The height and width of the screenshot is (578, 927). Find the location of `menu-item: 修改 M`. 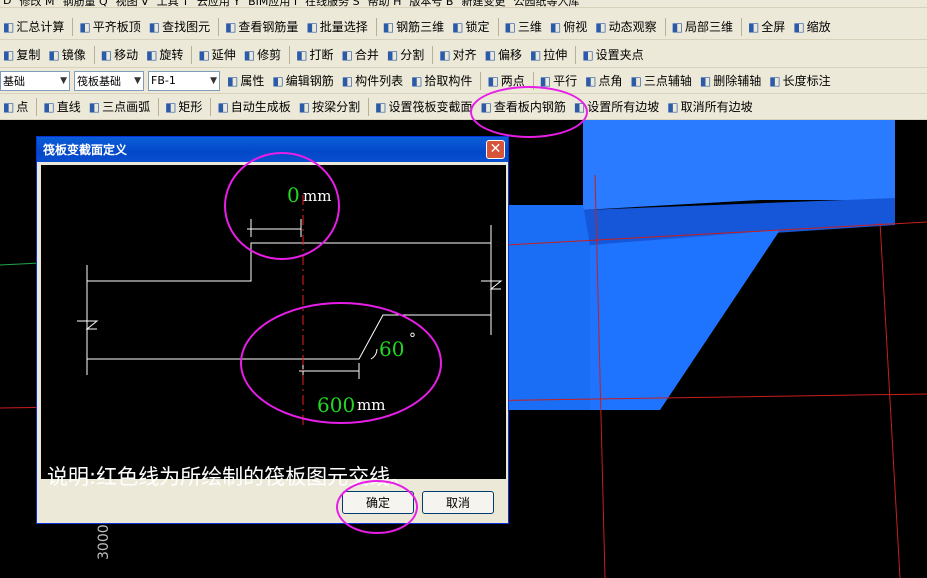

menu-item: 修改 M is located at coordinates (36, 3).